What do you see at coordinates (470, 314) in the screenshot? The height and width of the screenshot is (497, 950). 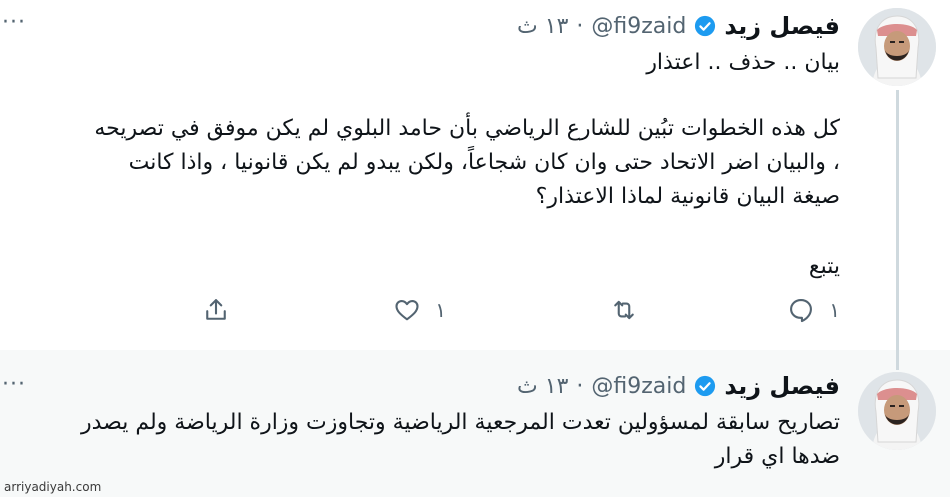 I see `tweet-actions: ١ ١` at bounding box center [470, 314].